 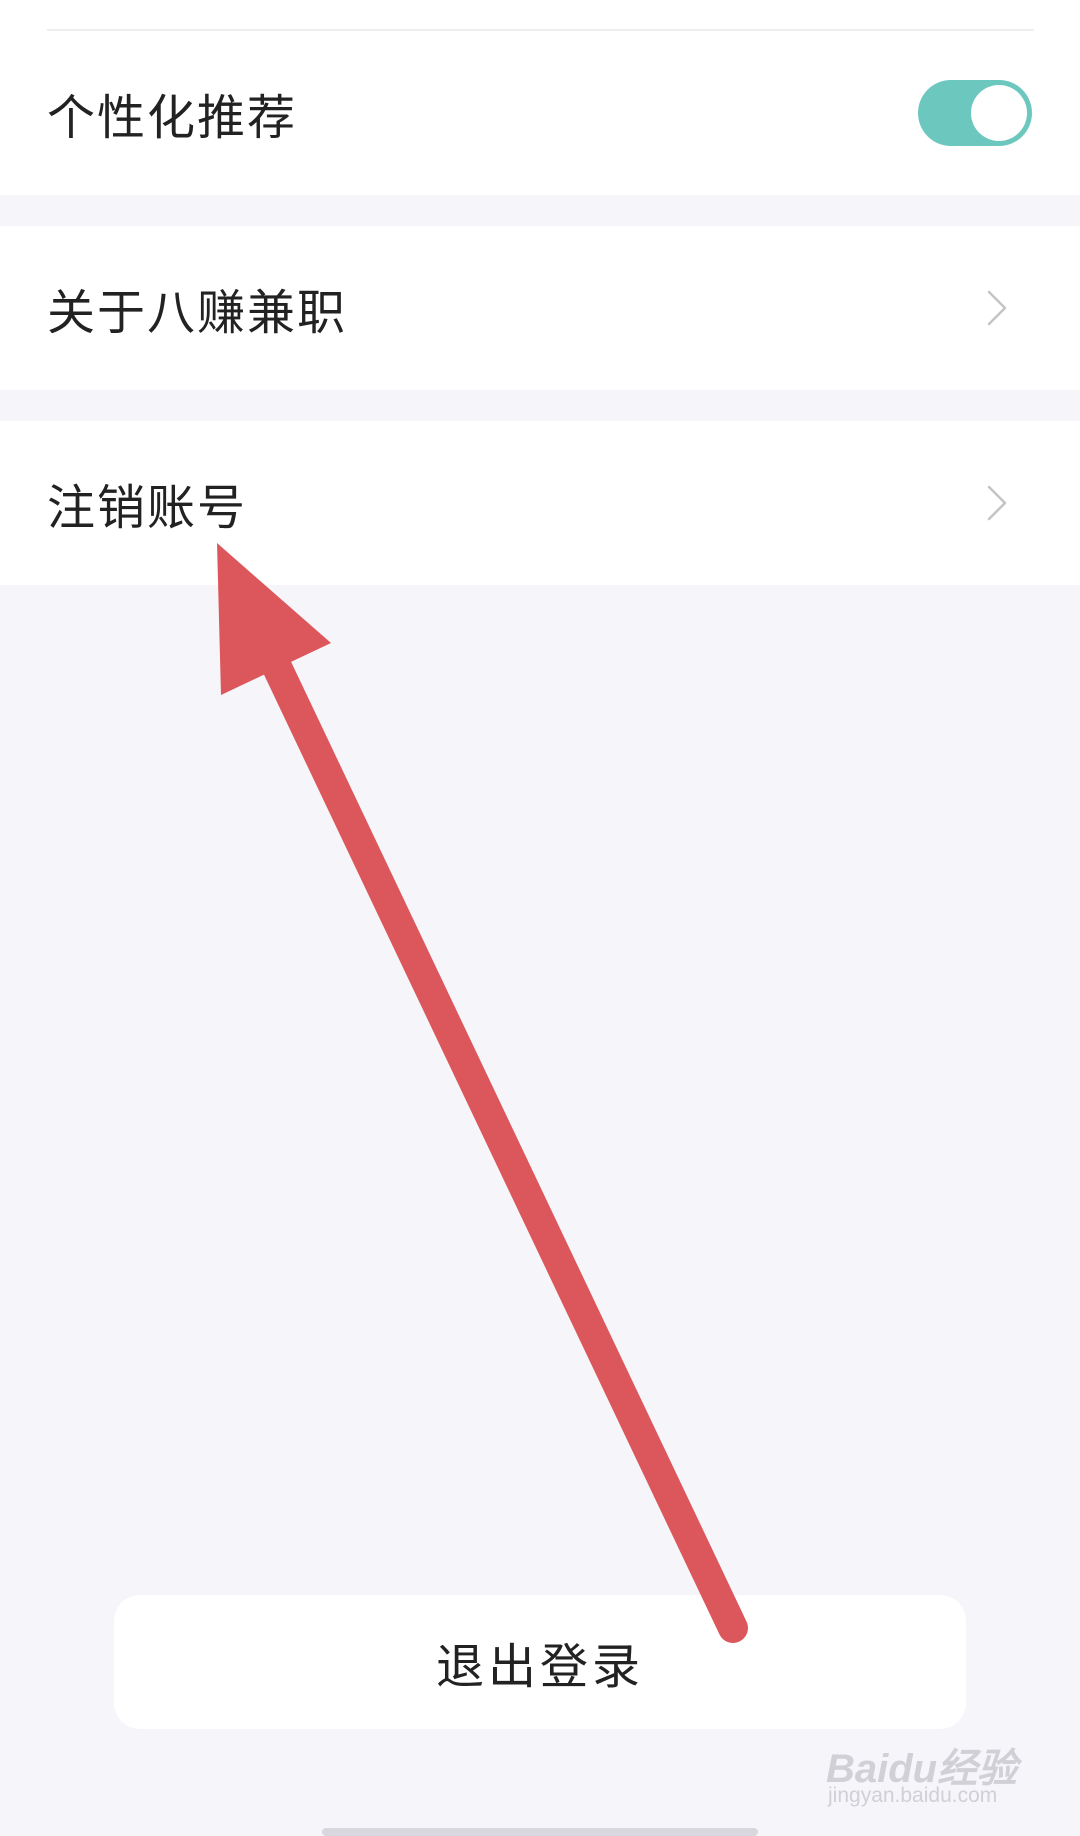 I want to click on personalized-recommendation-row: 个性化推荐, so click(x=540, y=113).